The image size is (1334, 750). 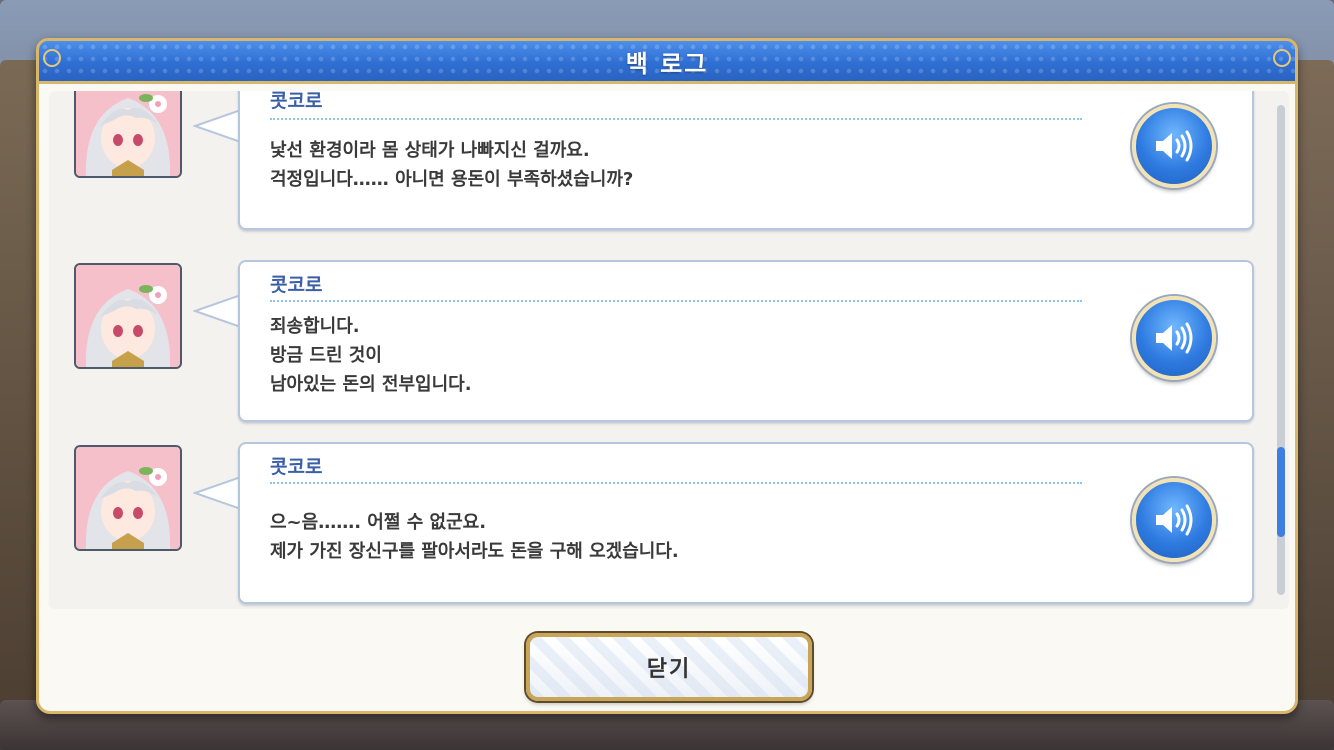 What do you see at coordinates (452, 179) in the screenshot?
I see `message-line: 걱정입니다…… 아니면 용돈이 부족하셨습니까?` at bounding box center [452, 179].